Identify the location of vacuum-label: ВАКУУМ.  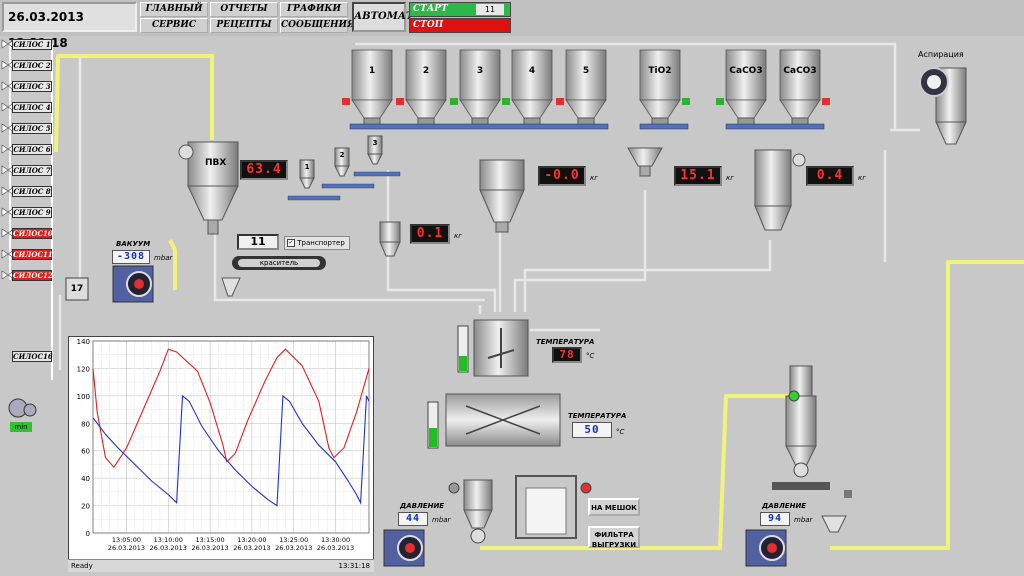
(133, 244).